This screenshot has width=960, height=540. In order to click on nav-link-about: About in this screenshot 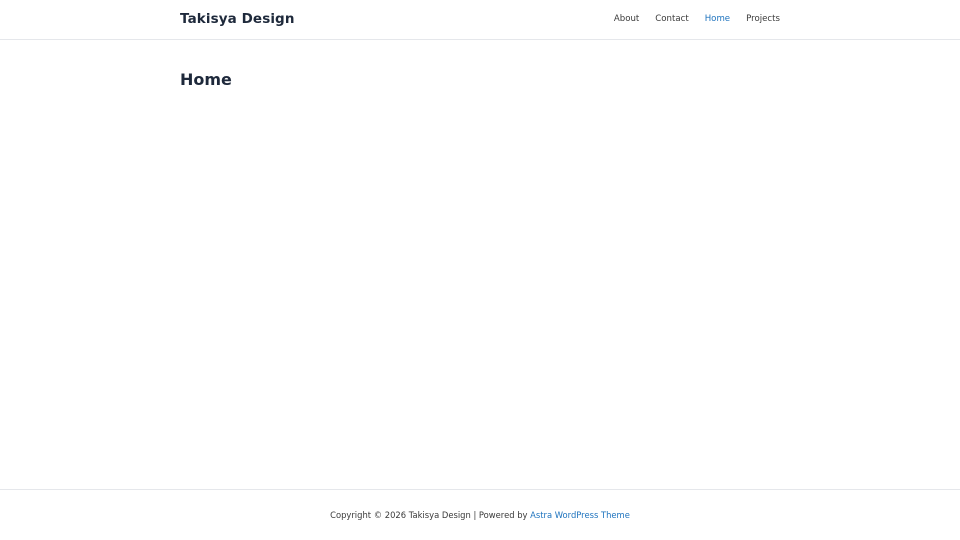, I will do `click(626, 19)`.